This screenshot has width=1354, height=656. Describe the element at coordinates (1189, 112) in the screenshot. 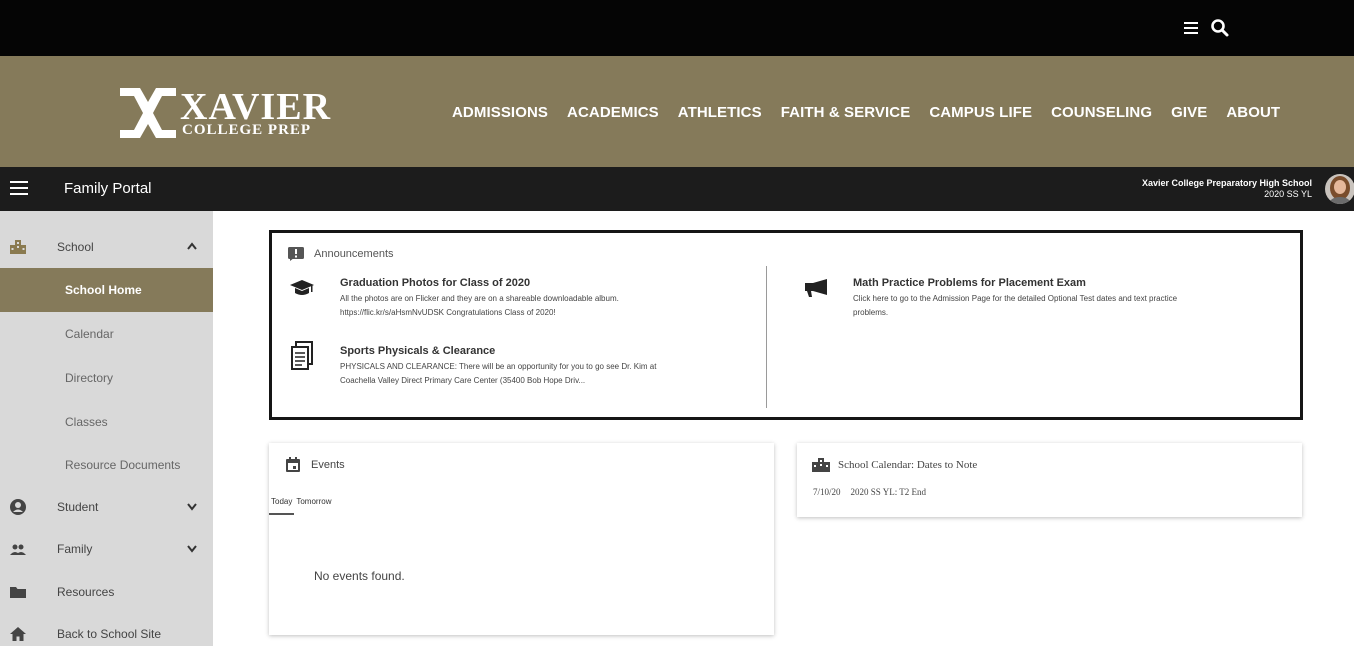

I see `nav-give: GIVE` at that location.